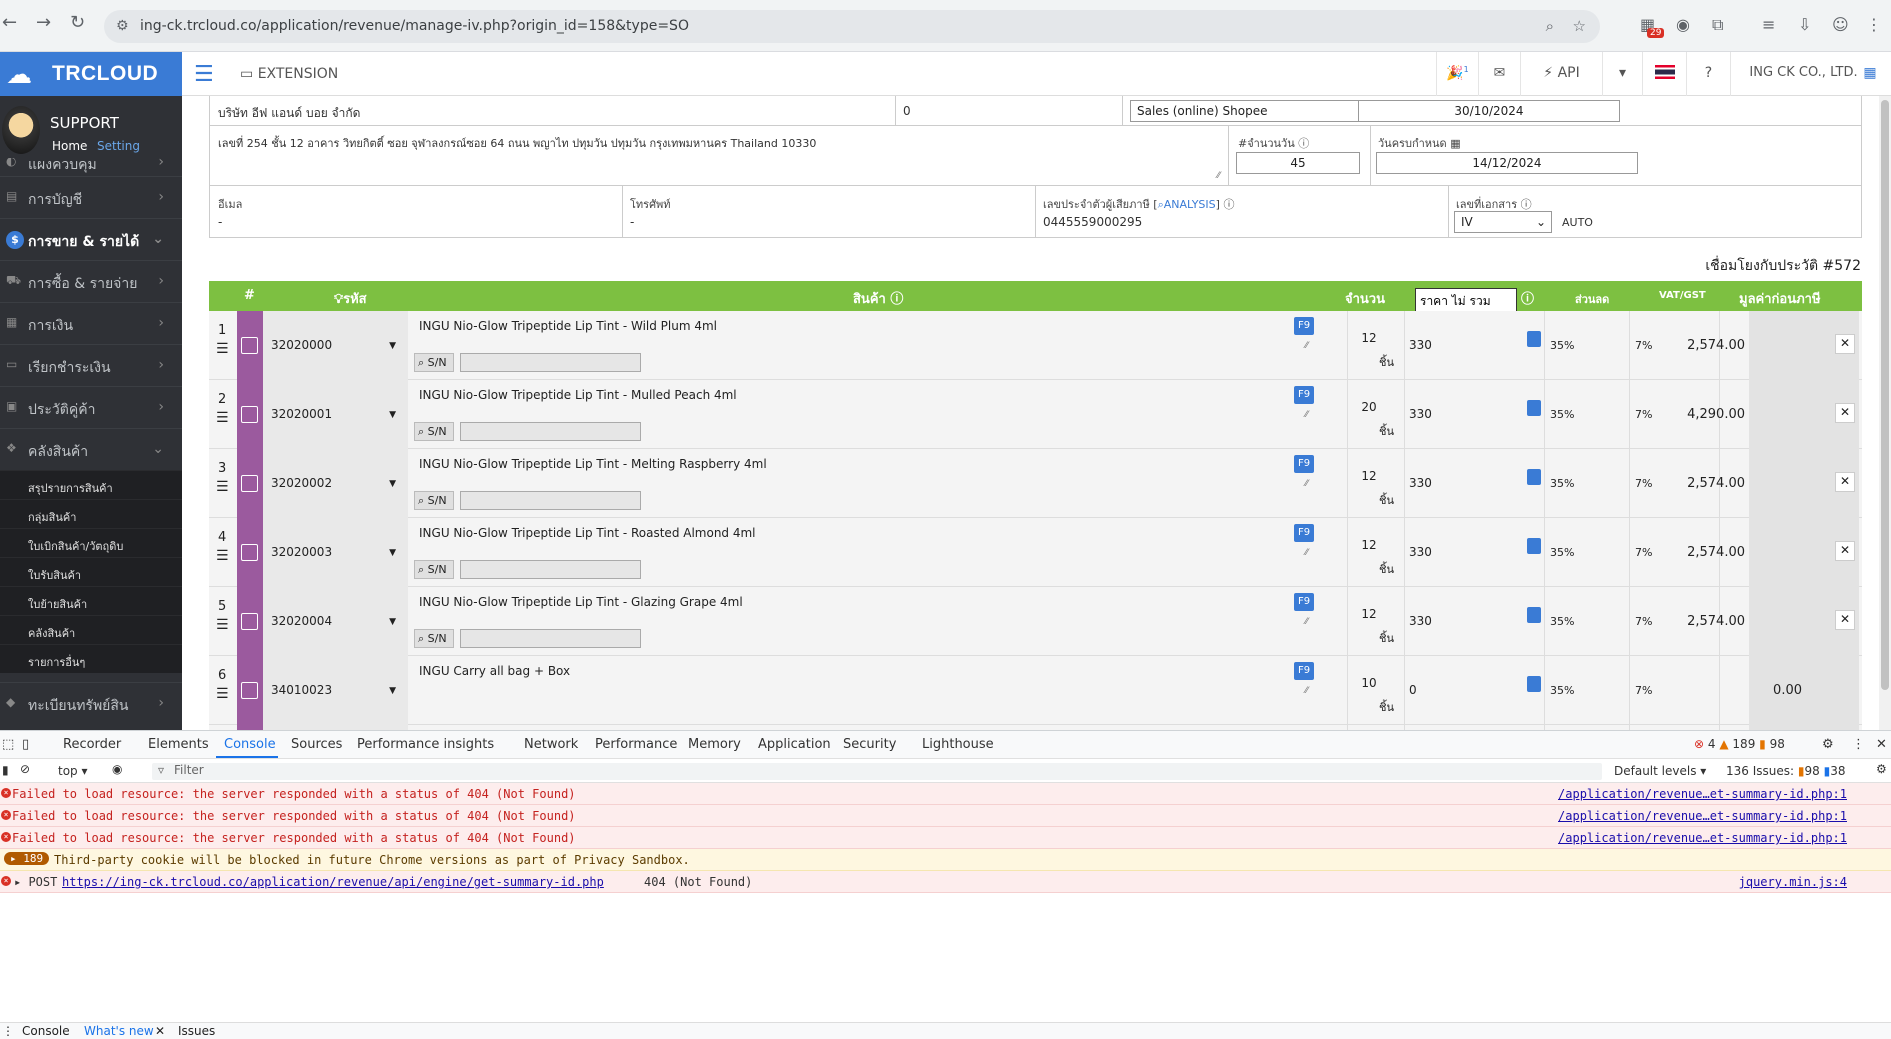  What do you see at coordinates (91, 167) in the screenshot?
I see `sidebar-item-dashboard: ◐ แผงควบคุม ›` at bounding box center [91, 167].